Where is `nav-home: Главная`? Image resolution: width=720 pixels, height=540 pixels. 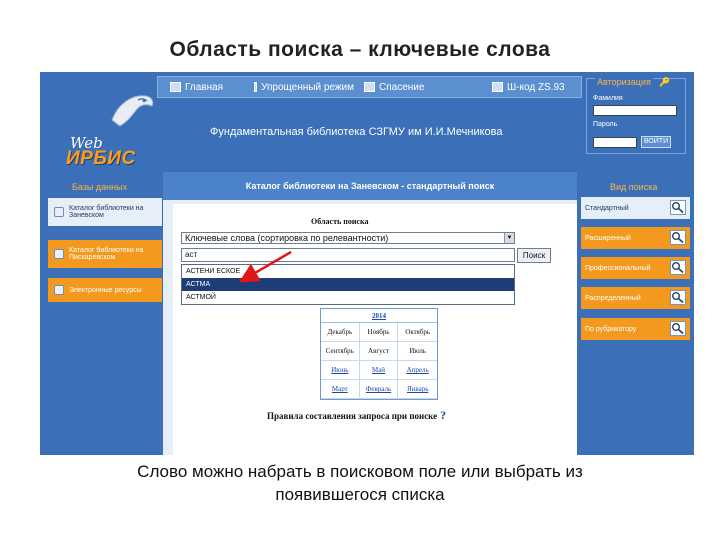
nav-home: Главная is located at coordinates (207, 87).